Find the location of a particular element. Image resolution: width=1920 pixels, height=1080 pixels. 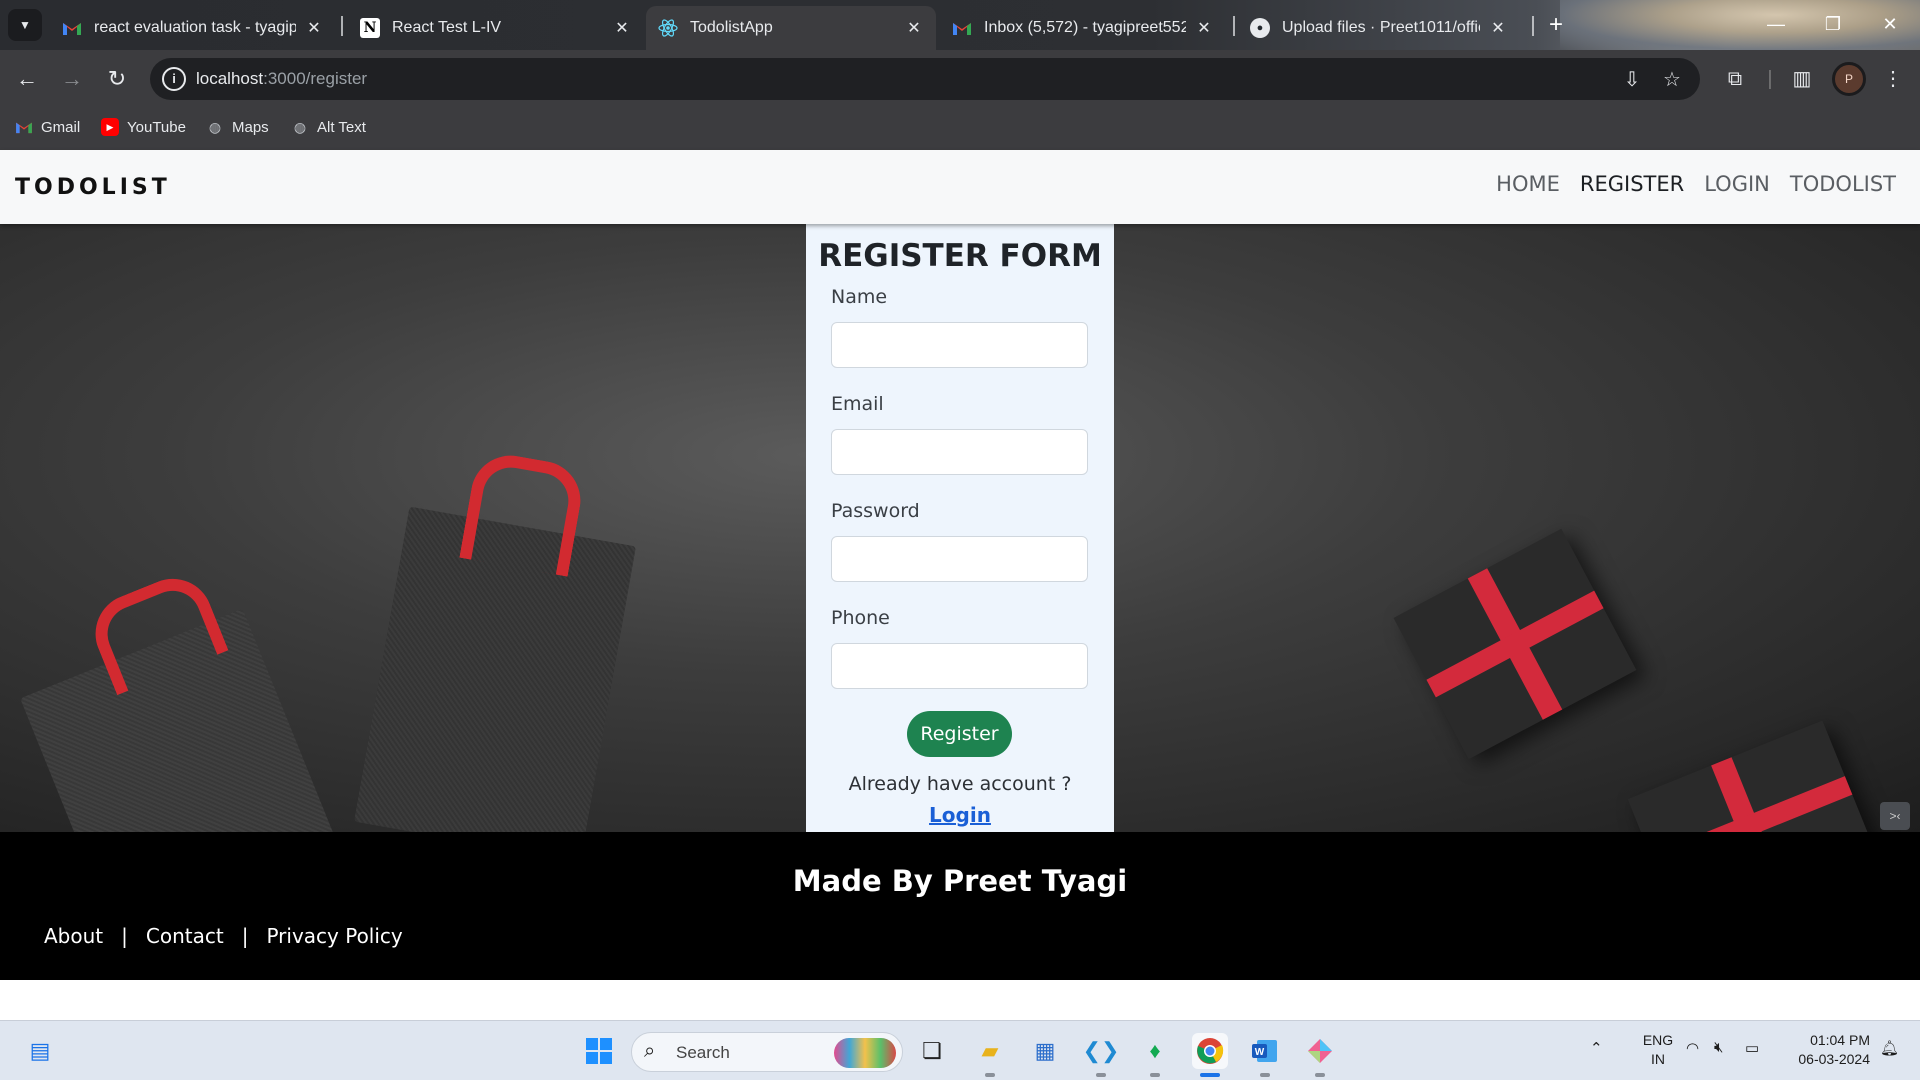

mongodb-compass-icon: ♦ is located at coordinates (1155, 1051).